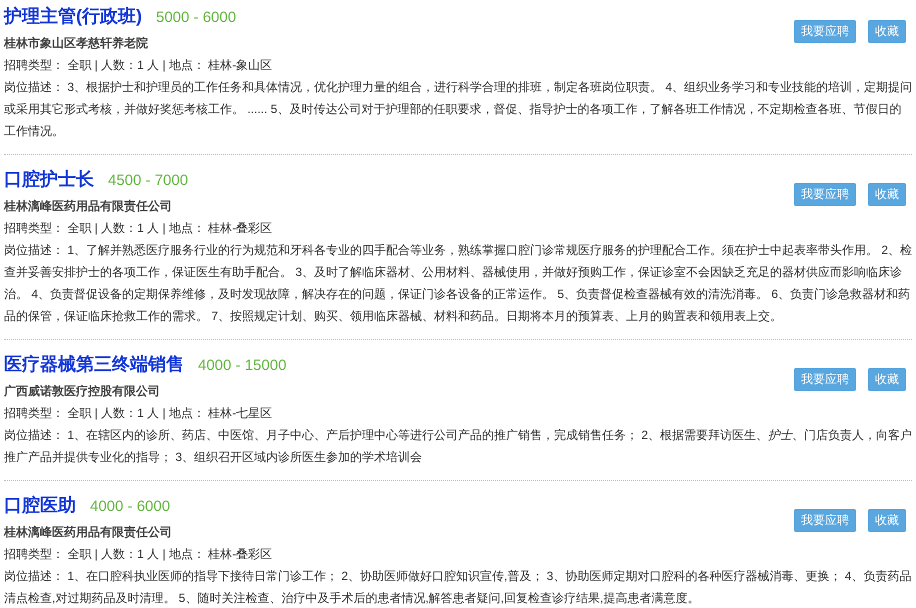 The height and width of the screenshot is (608, 916). I want to click on job-details: 招聘类型： 全职 | 人数：1 人 | 地点： 桂林-七星区, so click(139, 413).